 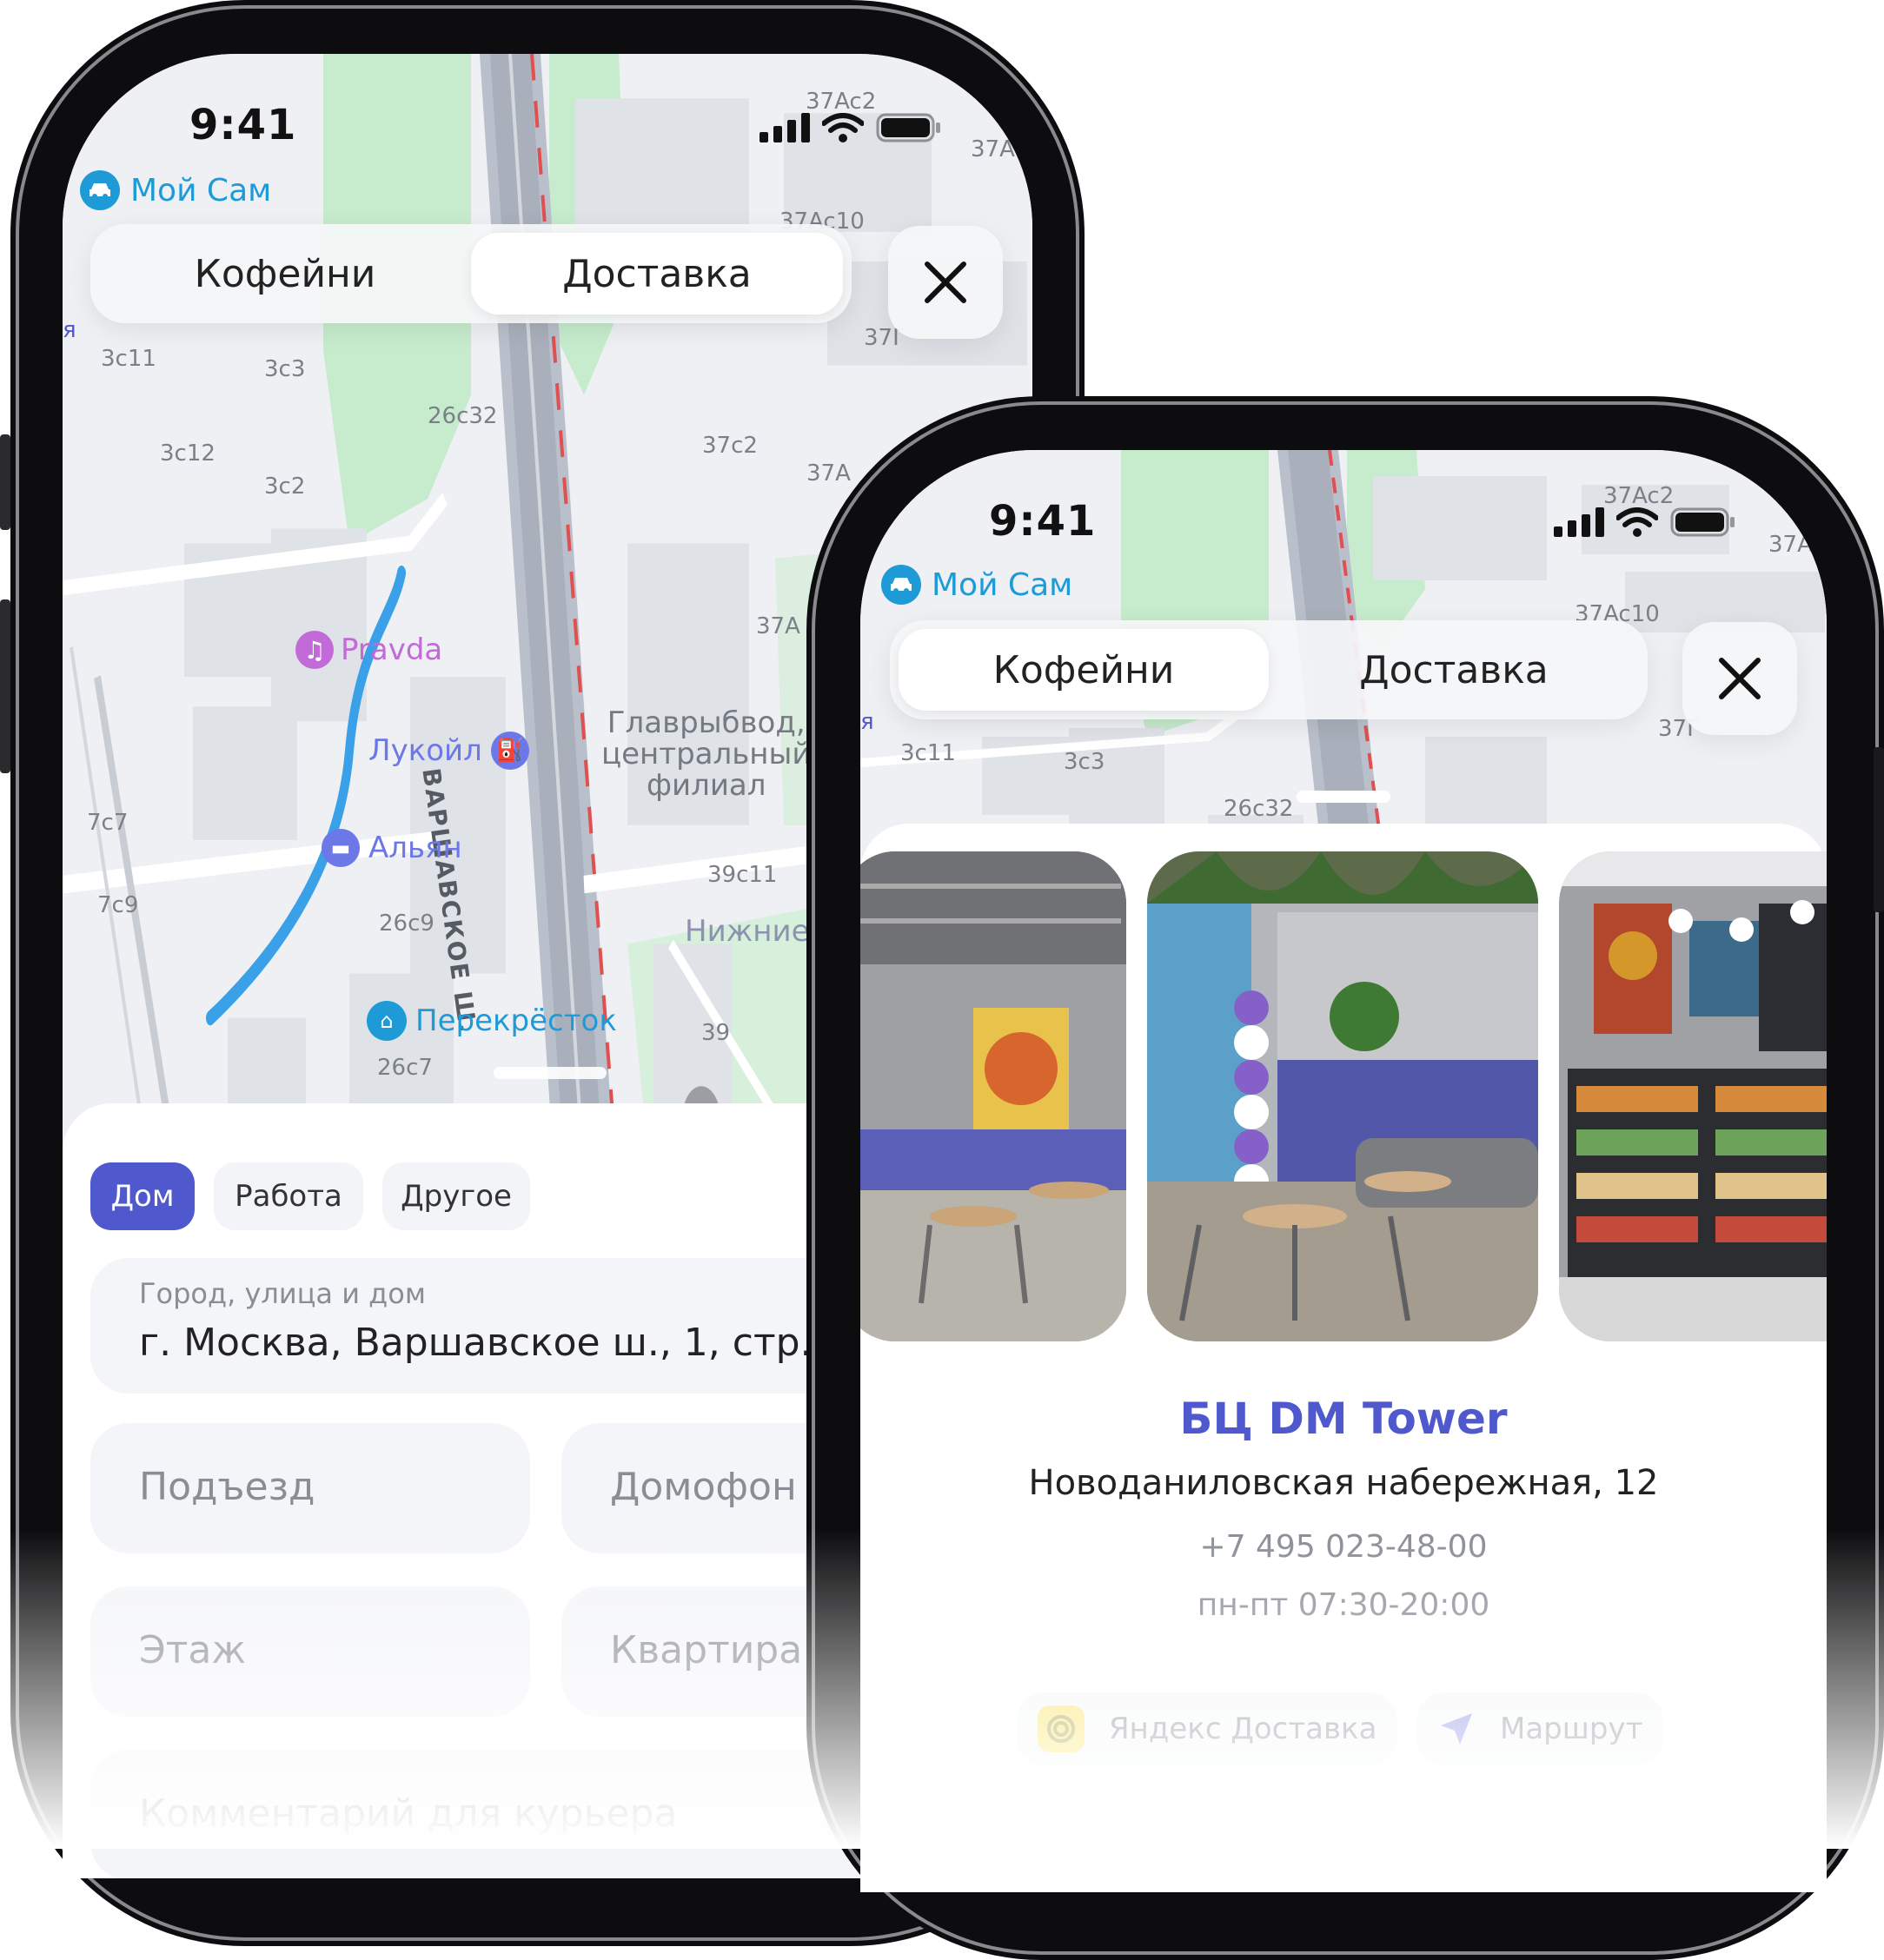 I want to click on entrance-field: Подъезд, so click(x=310, y=1488).